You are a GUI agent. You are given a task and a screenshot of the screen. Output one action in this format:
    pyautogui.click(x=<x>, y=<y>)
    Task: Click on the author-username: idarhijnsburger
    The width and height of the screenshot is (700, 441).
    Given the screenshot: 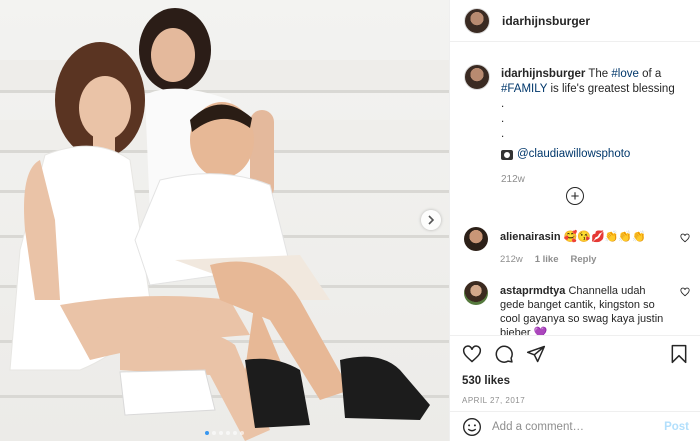 What is the action you would take?
    pyautogui.click(x=546, y=21)
    